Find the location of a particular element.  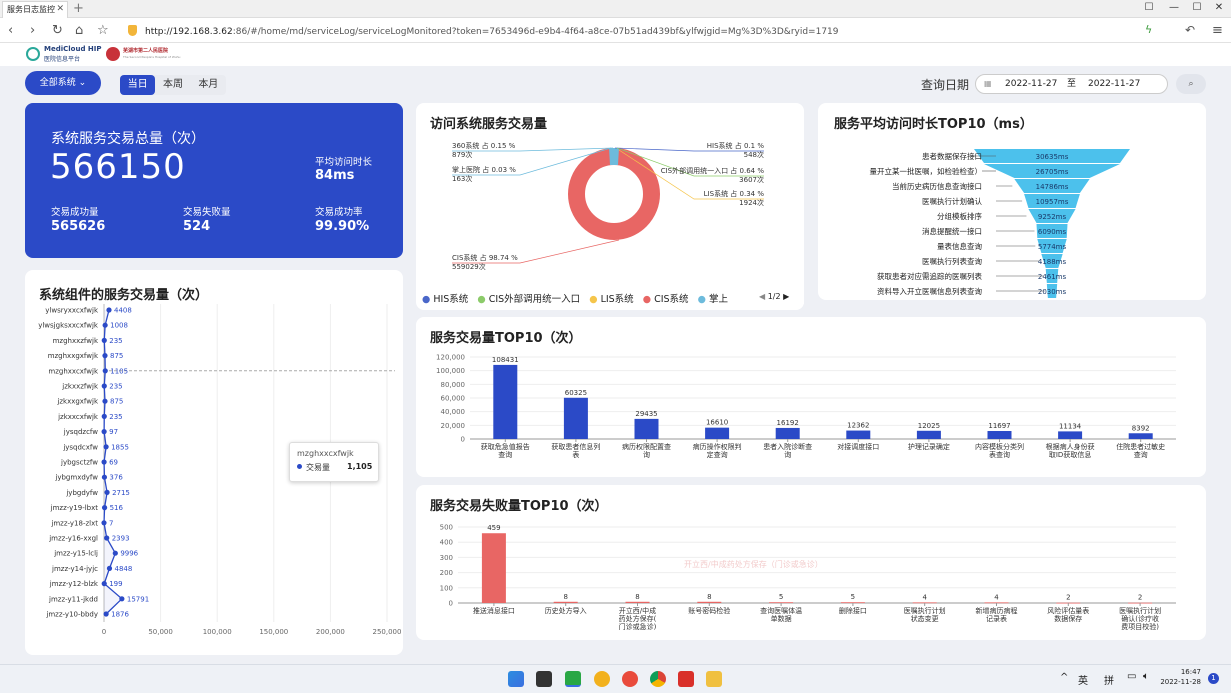

data-label: 9996 is located at coordinates (129, 554).